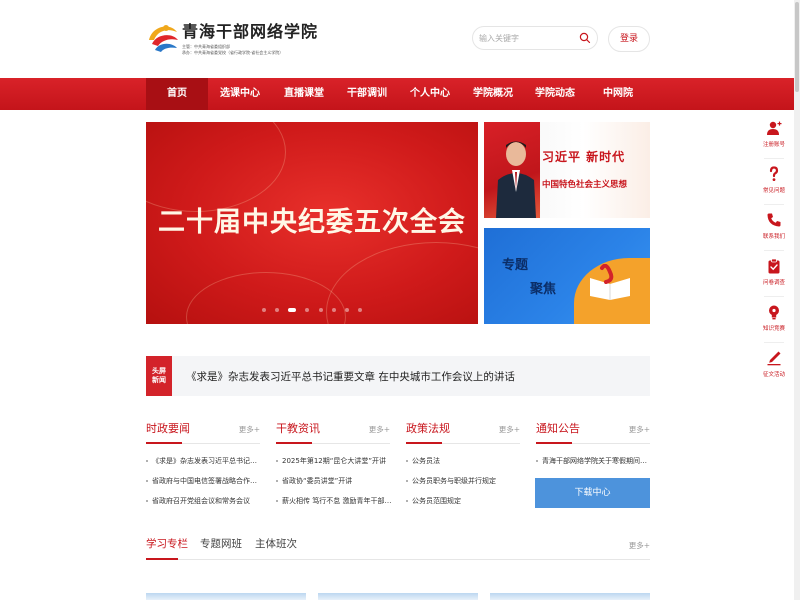 This screenshot has height=600, width=800. What do you see at coordinates (367, 94) in the screenshot?
I see `nav-item-cadre-training: 干部调训` at bounding box center [367, 94].